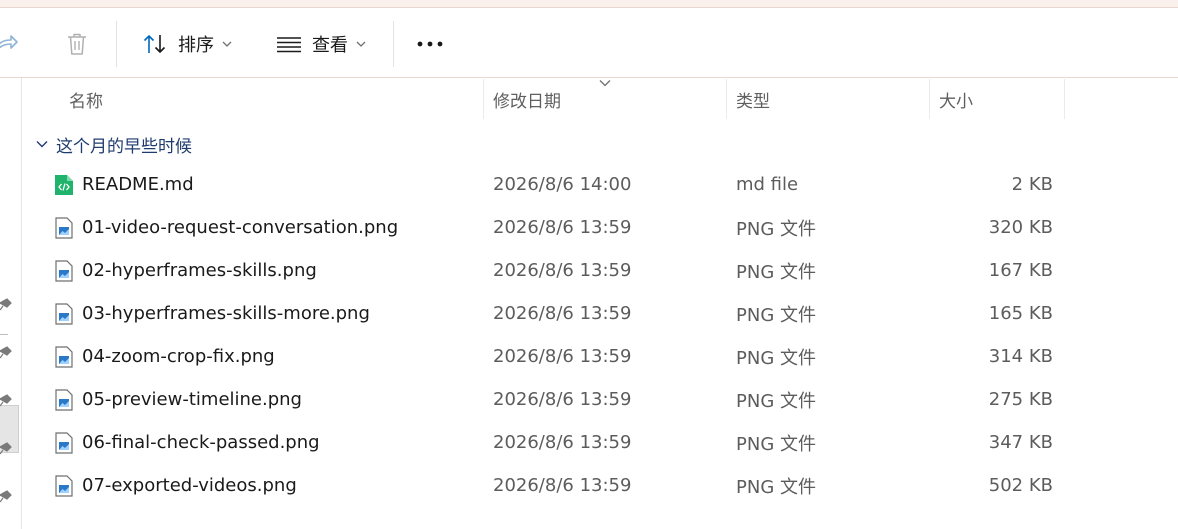  I want to click on column-header-size-label: 大小, so click(956, 101).